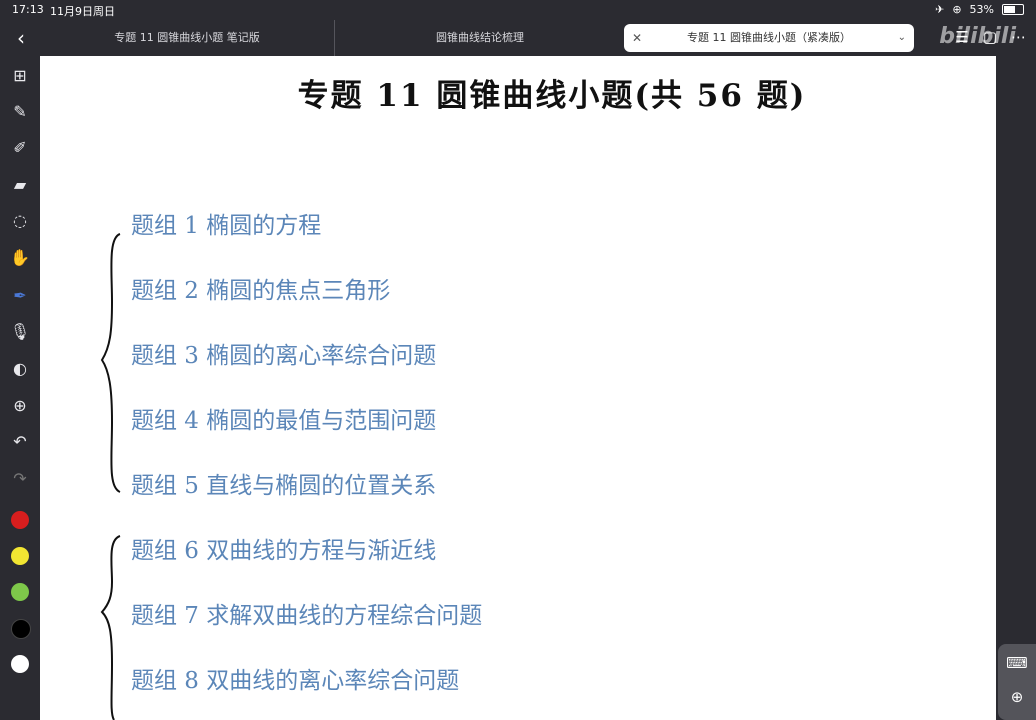  I want to click on group-item-1: 题组 1 椭圆的方程, so click(226, 223).